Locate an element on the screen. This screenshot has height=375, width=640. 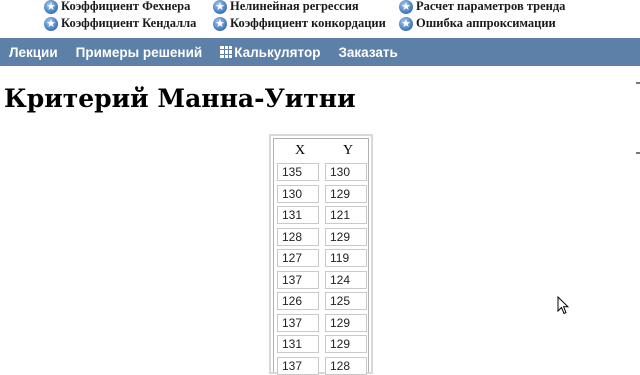
link-fechner: Коэффициент Фехнера is located at coordinates (117, 7).